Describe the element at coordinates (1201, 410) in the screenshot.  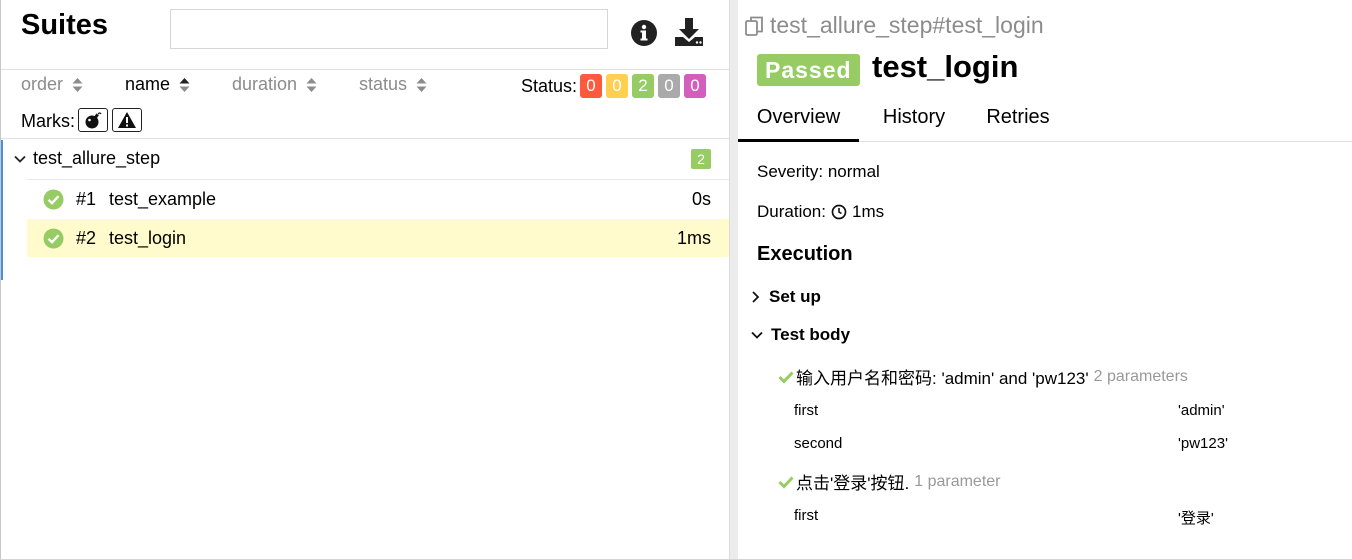
I see `param-value: 'admin'` at that location.